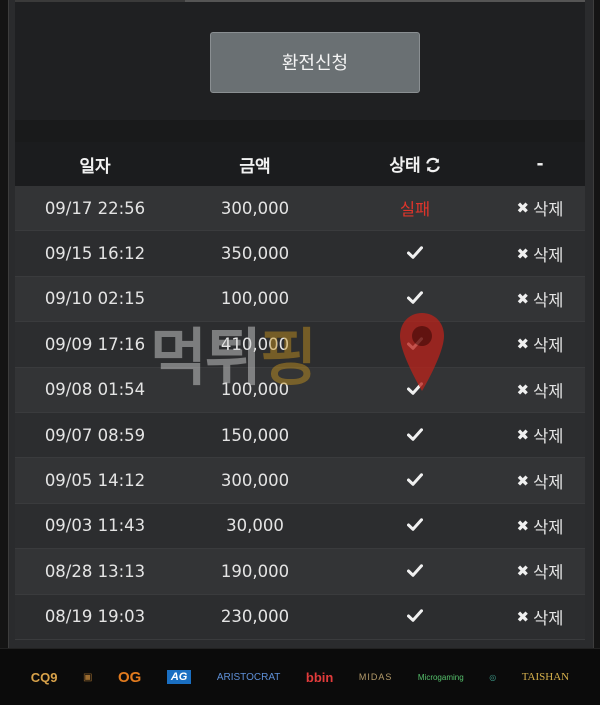  I want to click on header-date: 일자, so click(95, 166).